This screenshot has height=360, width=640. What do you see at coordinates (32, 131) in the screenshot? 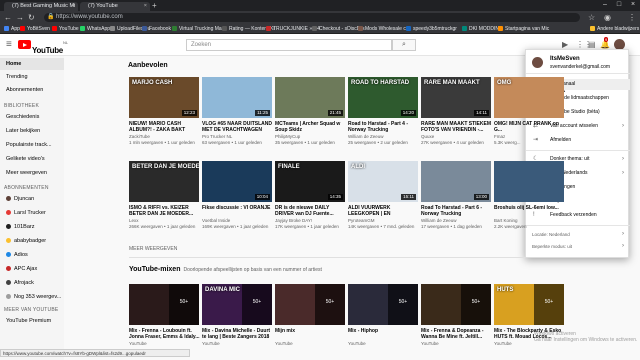
I see `sidebar-item: Later bekijken` at bounding box center [32, 131].